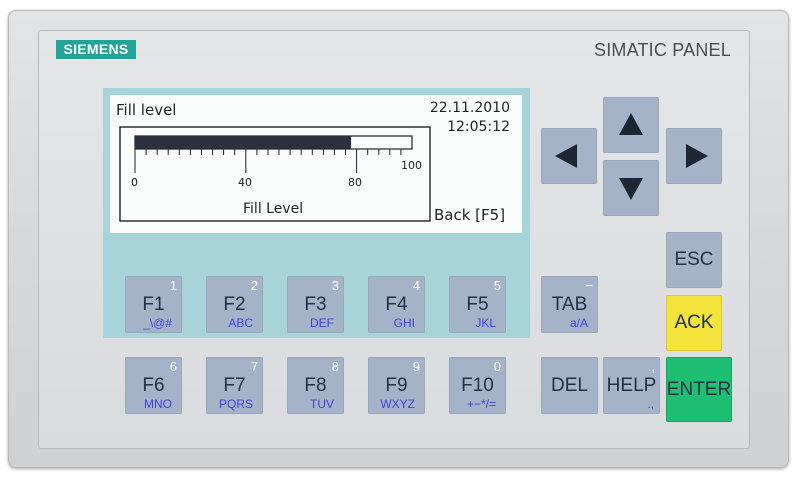  I want to click on help-key-label: HELP, so click(631, 385).